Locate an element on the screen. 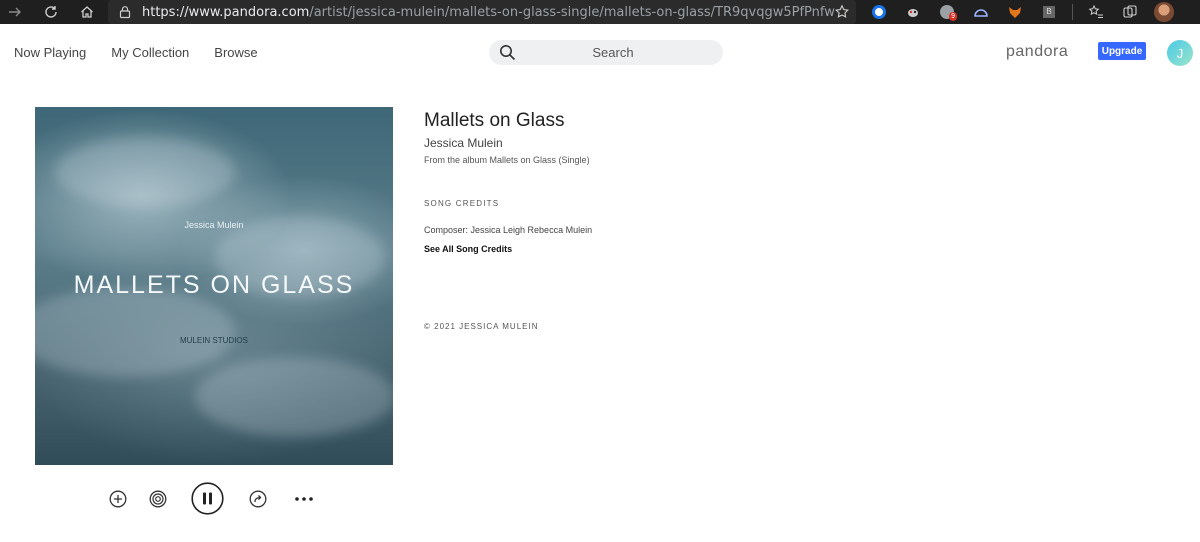  nav-browse: Browse is located at coordinates (235, 52).